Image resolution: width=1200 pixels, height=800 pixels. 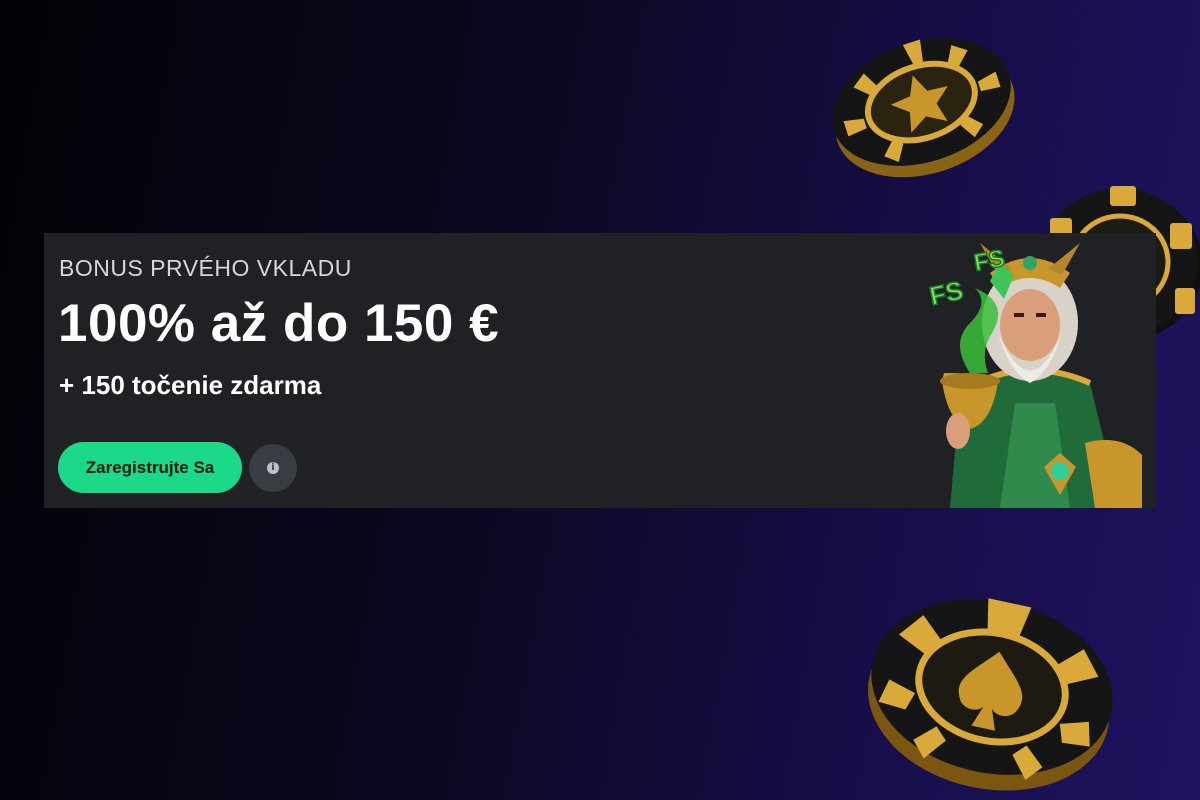 I want to click on wizard-character-illustration: FS FS, so click(x=1018, y=370).